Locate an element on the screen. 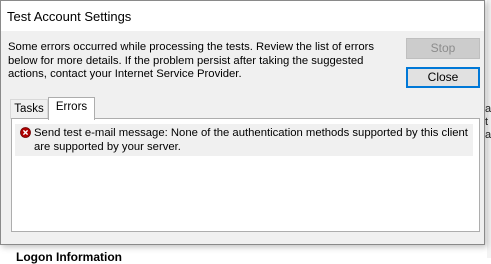 Image resolution: width=491 pixels, height=264 pixels. background-section-heading: Logon Information is located at coordinates (69, 257).